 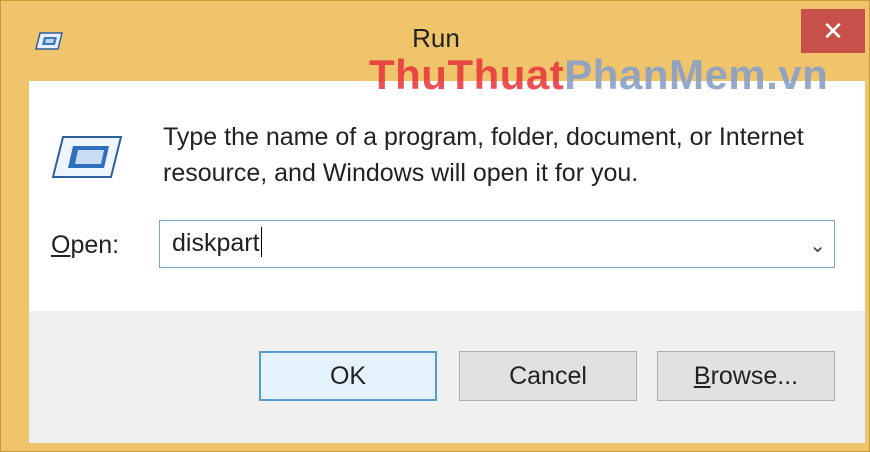 I want to click on open-combobox: diskpart ⌄, so click(x=497, y=244).